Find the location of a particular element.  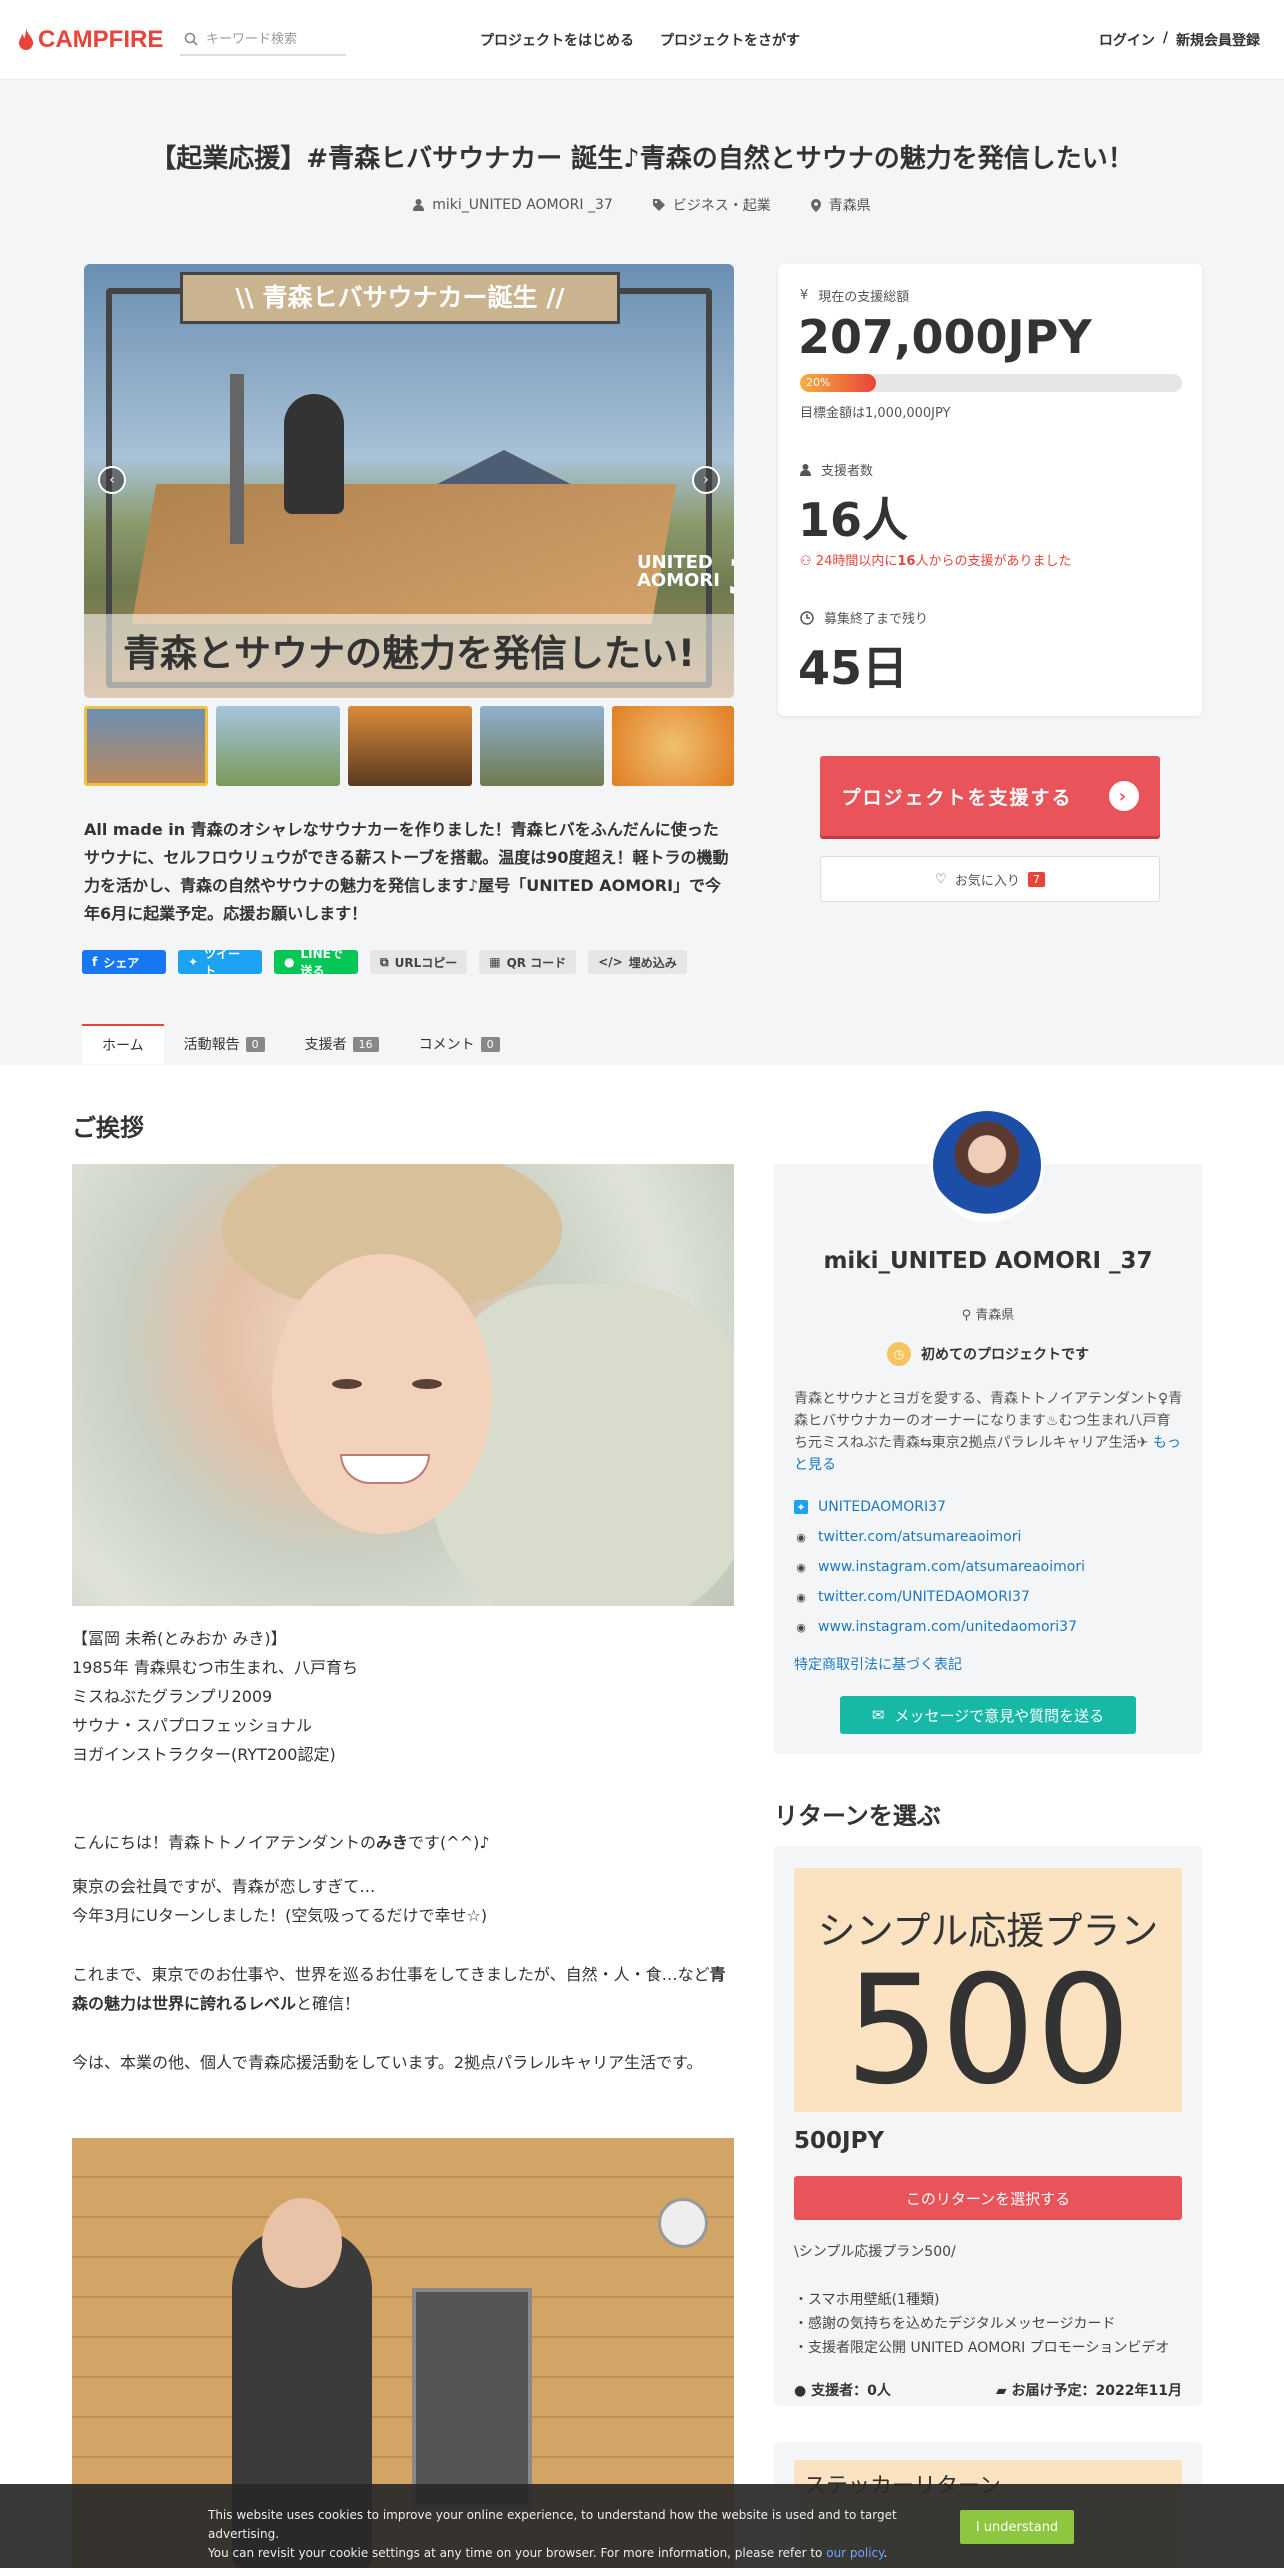

facebook-share-button: f シェア is located at coordinates (124, 962).